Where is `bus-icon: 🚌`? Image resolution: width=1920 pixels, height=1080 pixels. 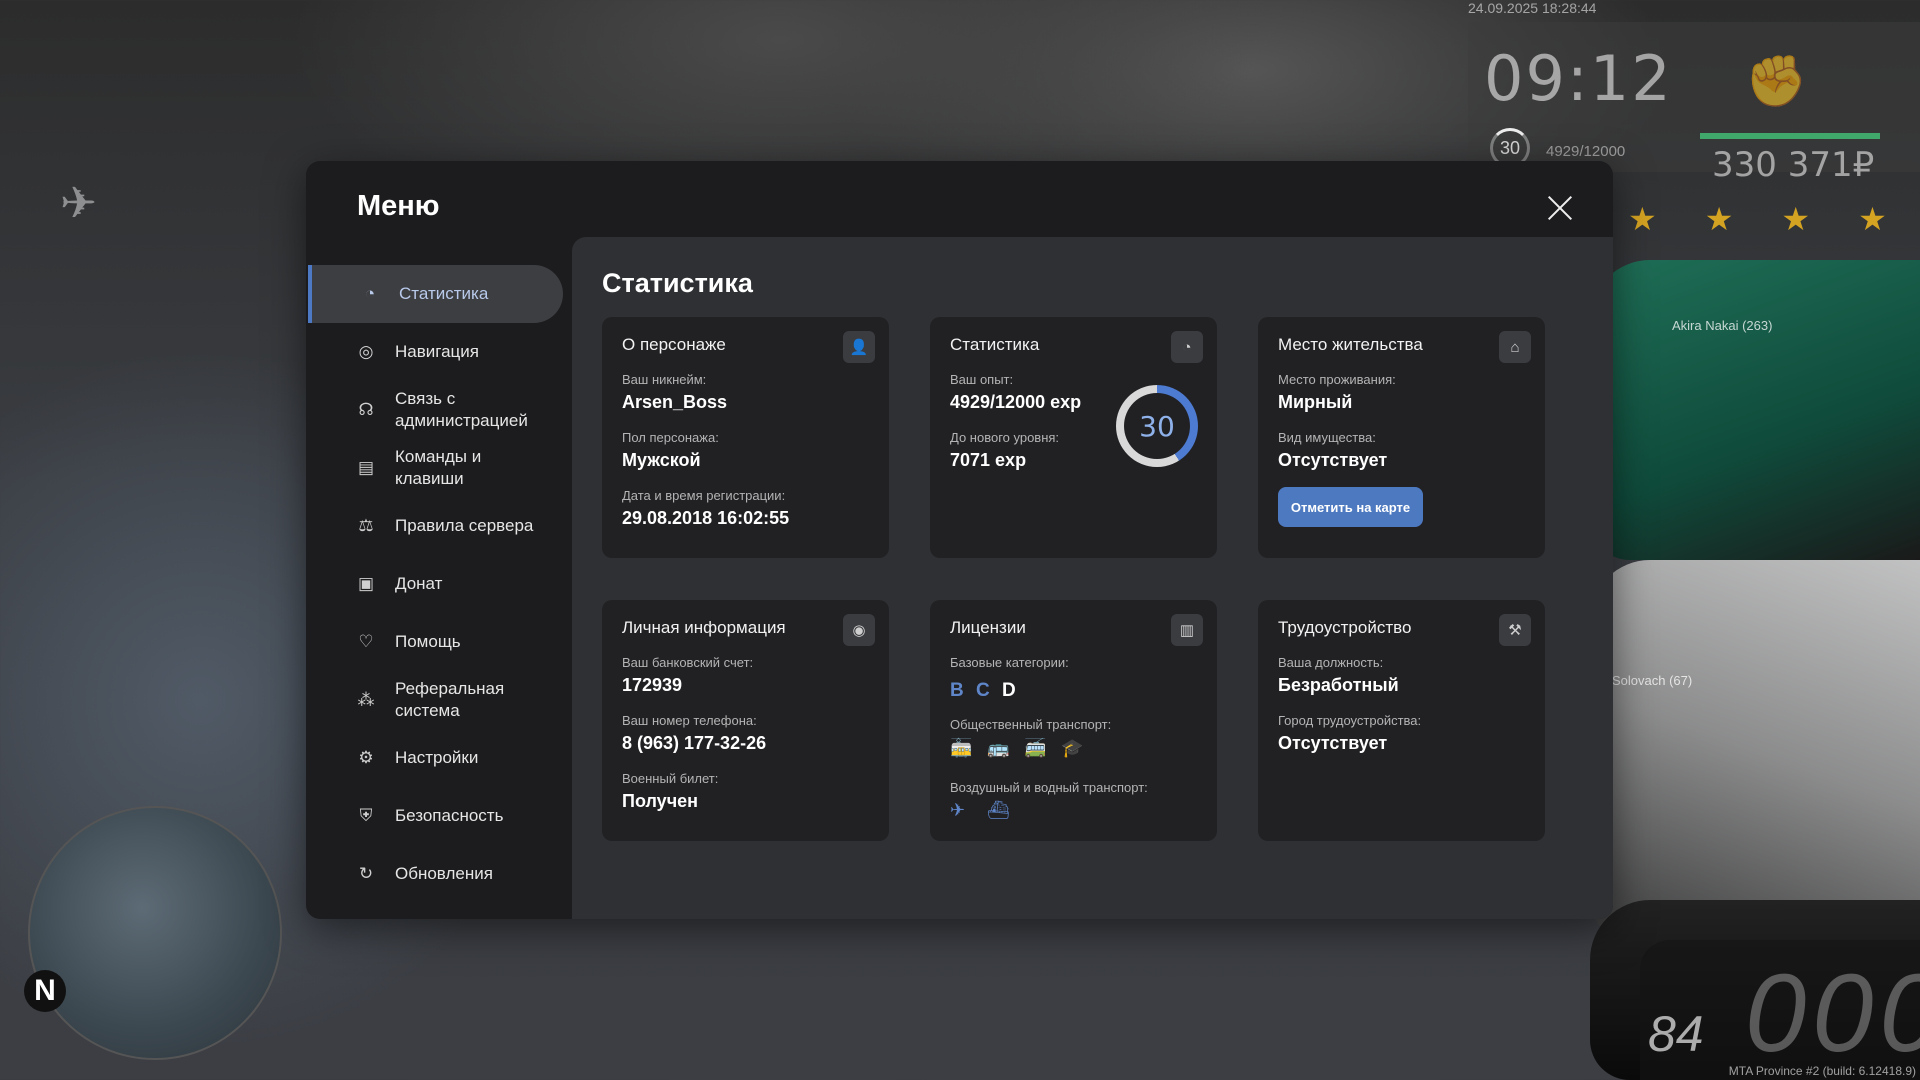
bus-icon: 🚌 is located at coordinates (998, 748).